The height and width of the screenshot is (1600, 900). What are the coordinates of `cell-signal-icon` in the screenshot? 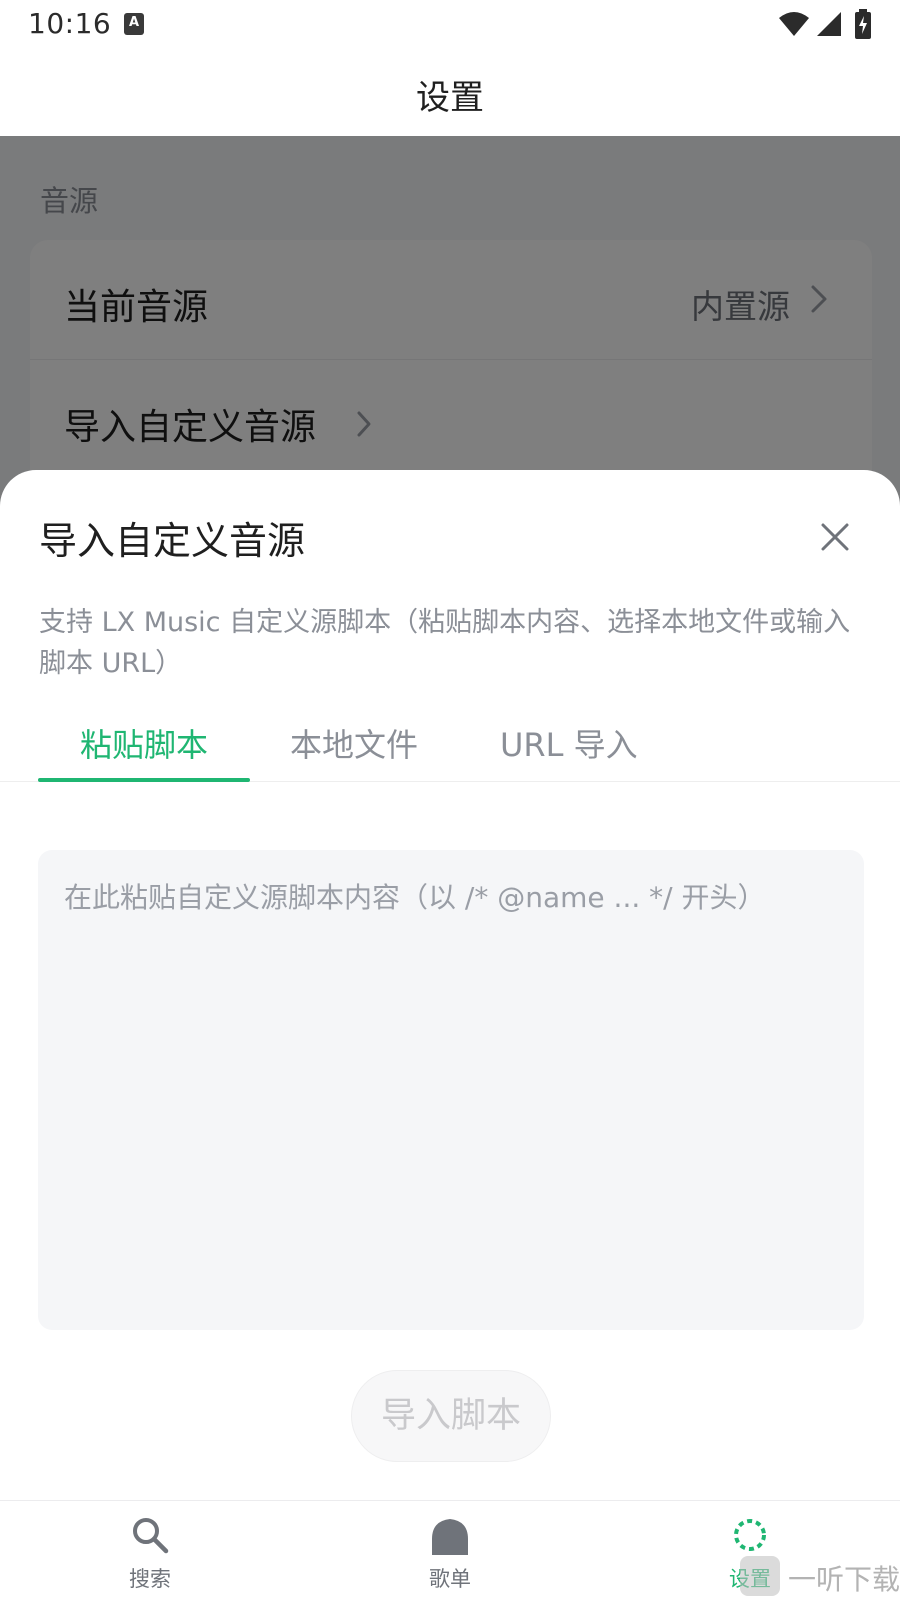 It's located at (829, 24).